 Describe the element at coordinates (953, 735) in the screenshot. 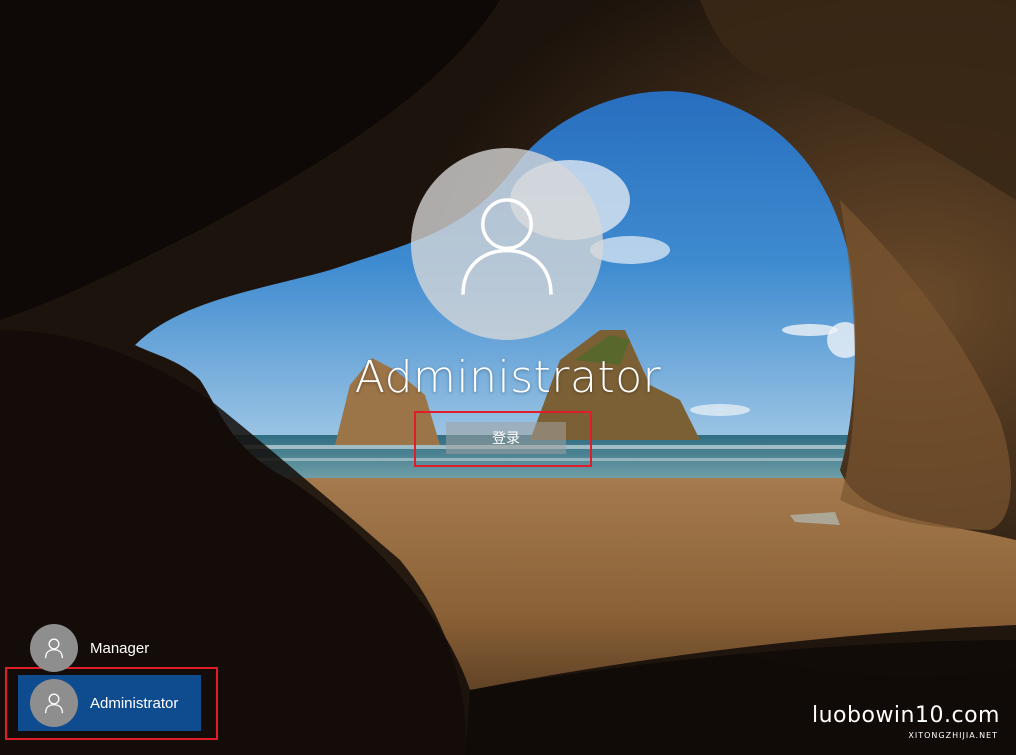

I see `watermark-subtitle: XITONGZHIJIA.NET` at that location.